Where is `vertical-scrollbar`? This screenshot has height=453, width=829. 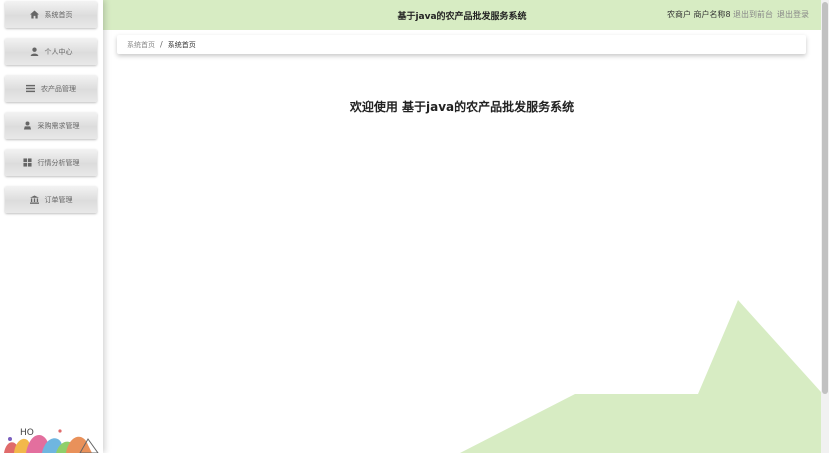
vertical-scrollbar is located at coordinates (825, 226).